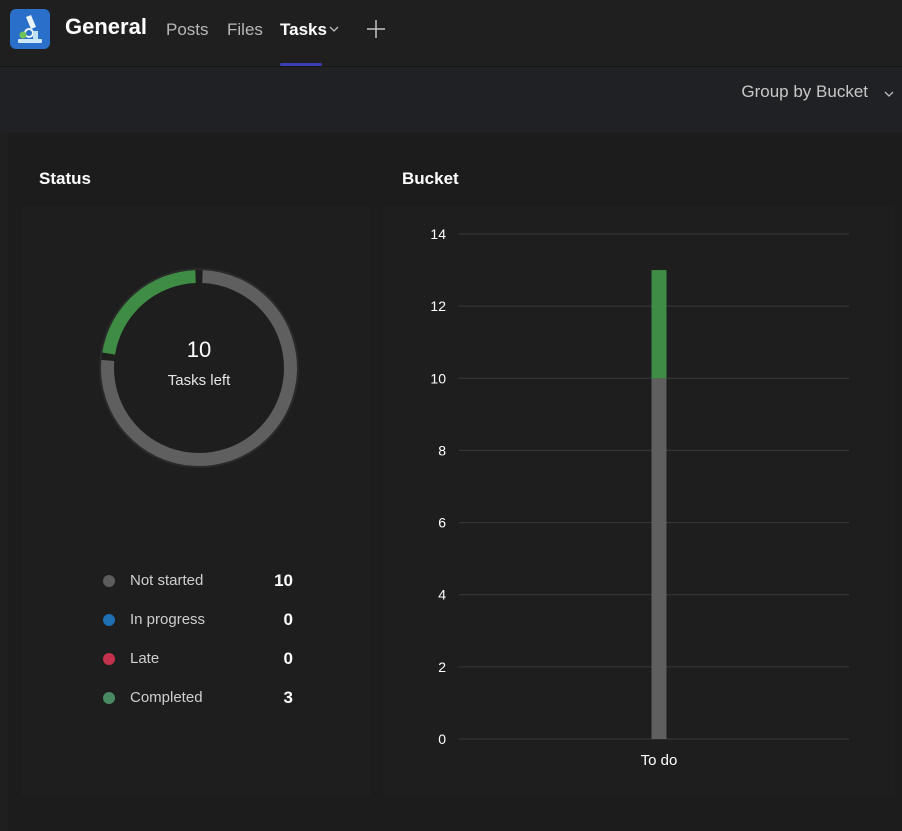  What do you see at coordinates (438, 234) in the screenshot?
I see `y-tick-label: 14` at bounding box center [438, 234].